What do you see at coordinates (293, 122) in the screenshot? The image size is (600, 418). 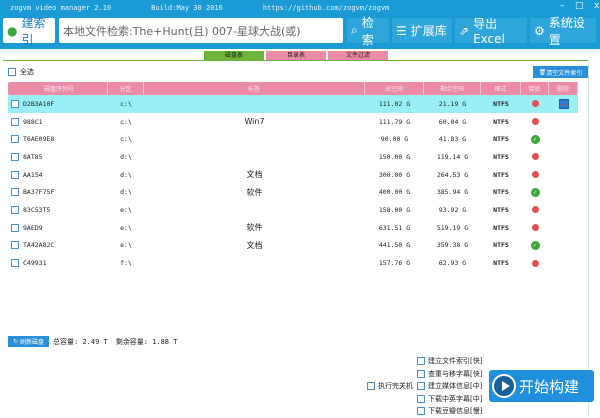 I see `table-row: 988C1 c:\ Win7 111.79 G 60.04 G NTFS` at bounding box center [293, 122].